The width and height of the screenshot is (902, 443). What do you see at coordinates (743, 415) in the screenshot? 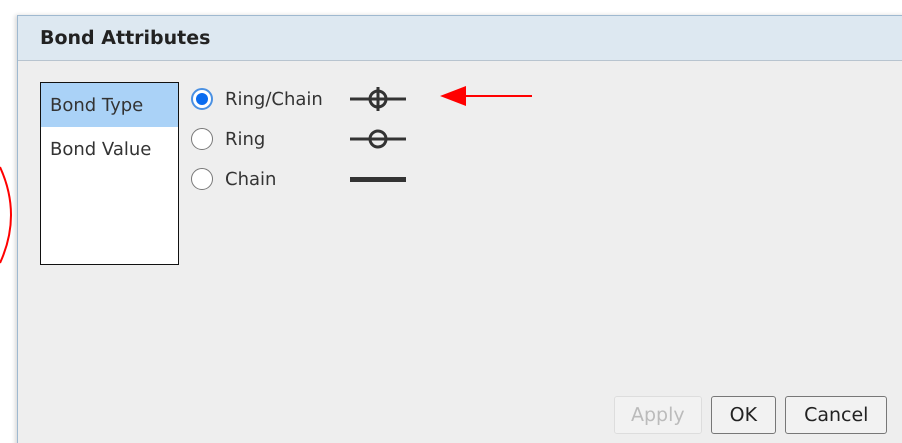
I see `dialog-button: OK` at bounding box center [743, 415].